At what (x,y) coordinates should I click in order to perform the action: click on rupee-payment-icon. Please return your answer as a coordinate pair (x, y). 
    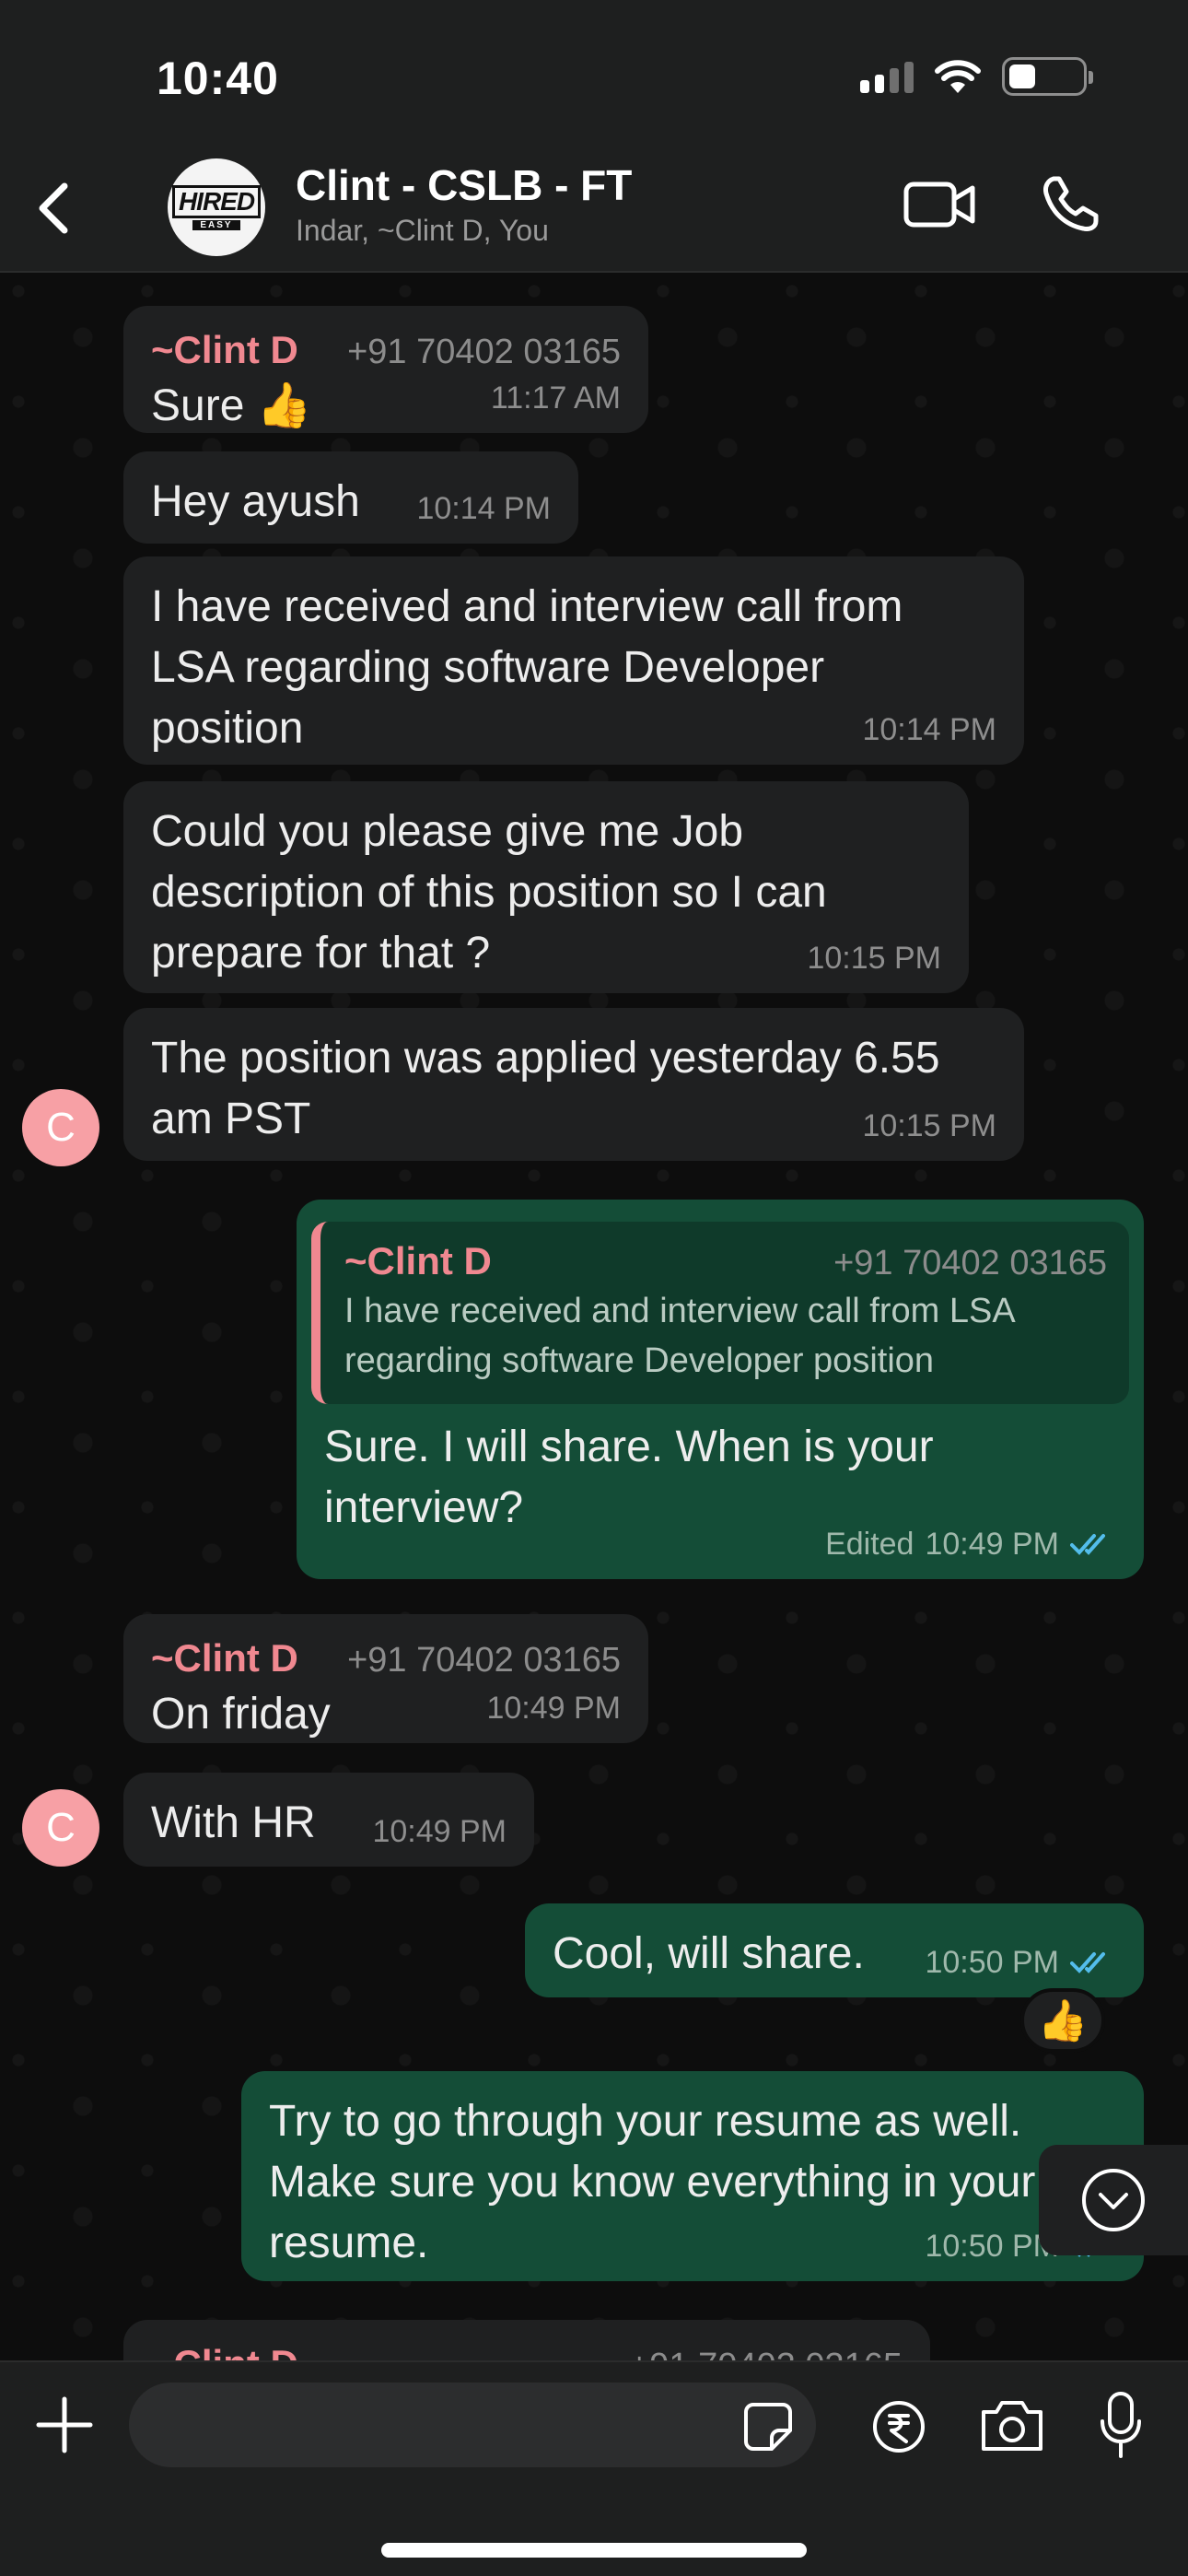
    Looking at the image, I should click on (898, 2426).